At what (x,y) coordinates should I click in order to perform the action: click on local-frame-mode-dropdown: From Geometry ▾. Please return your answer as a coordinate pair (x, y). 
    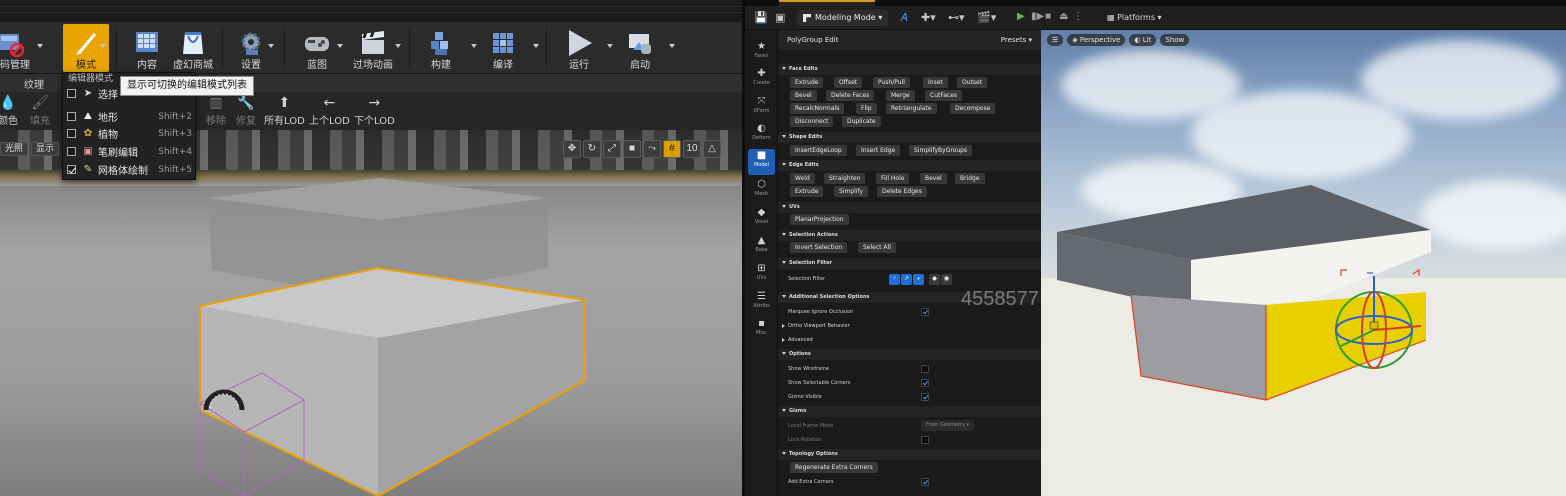
    Looking at the image, I should click on (948, 425).